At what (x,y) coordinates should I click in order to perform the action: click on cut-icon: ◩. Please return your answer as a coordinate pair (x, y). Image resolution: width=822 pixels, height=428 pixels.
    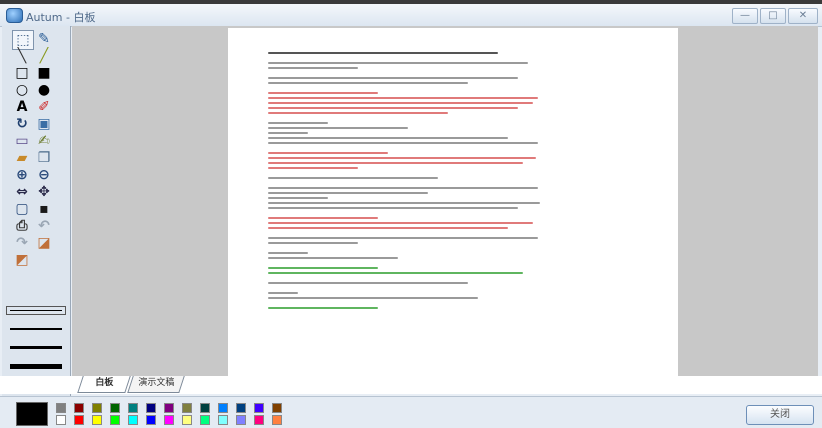
    Looking at the image, I should click on (22, 260).